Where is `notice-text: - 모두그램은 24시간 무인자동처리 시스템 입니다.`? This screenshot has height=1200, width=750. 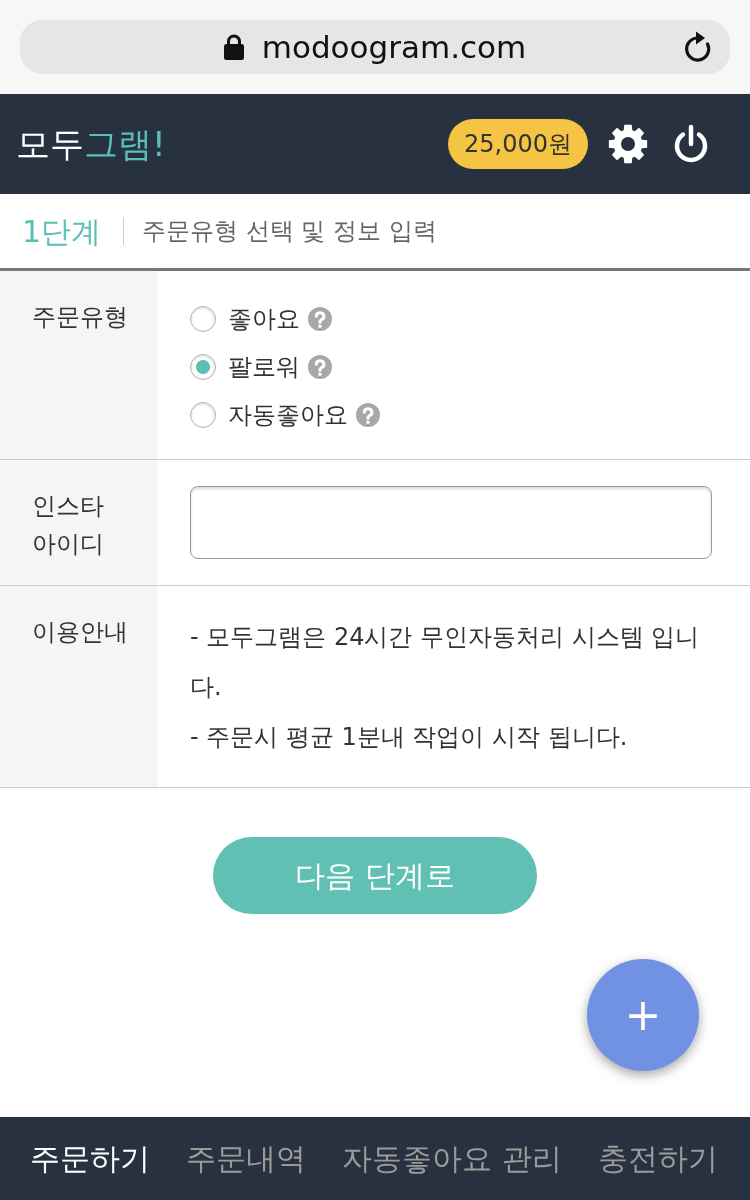
notice-text: - 모두그램은 24시간 무인자동처리 시스템 입니다. is located at coordinates (445, 662).